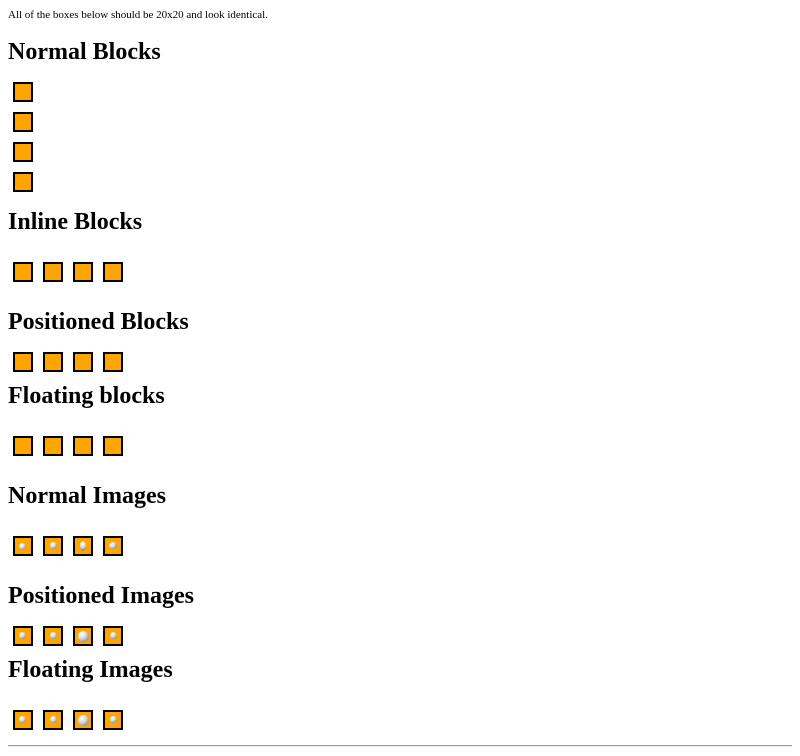 The height and width of the screenshot is (756, 800). I want to click on heading-normal-images: Normal Images, so click(87, 496).